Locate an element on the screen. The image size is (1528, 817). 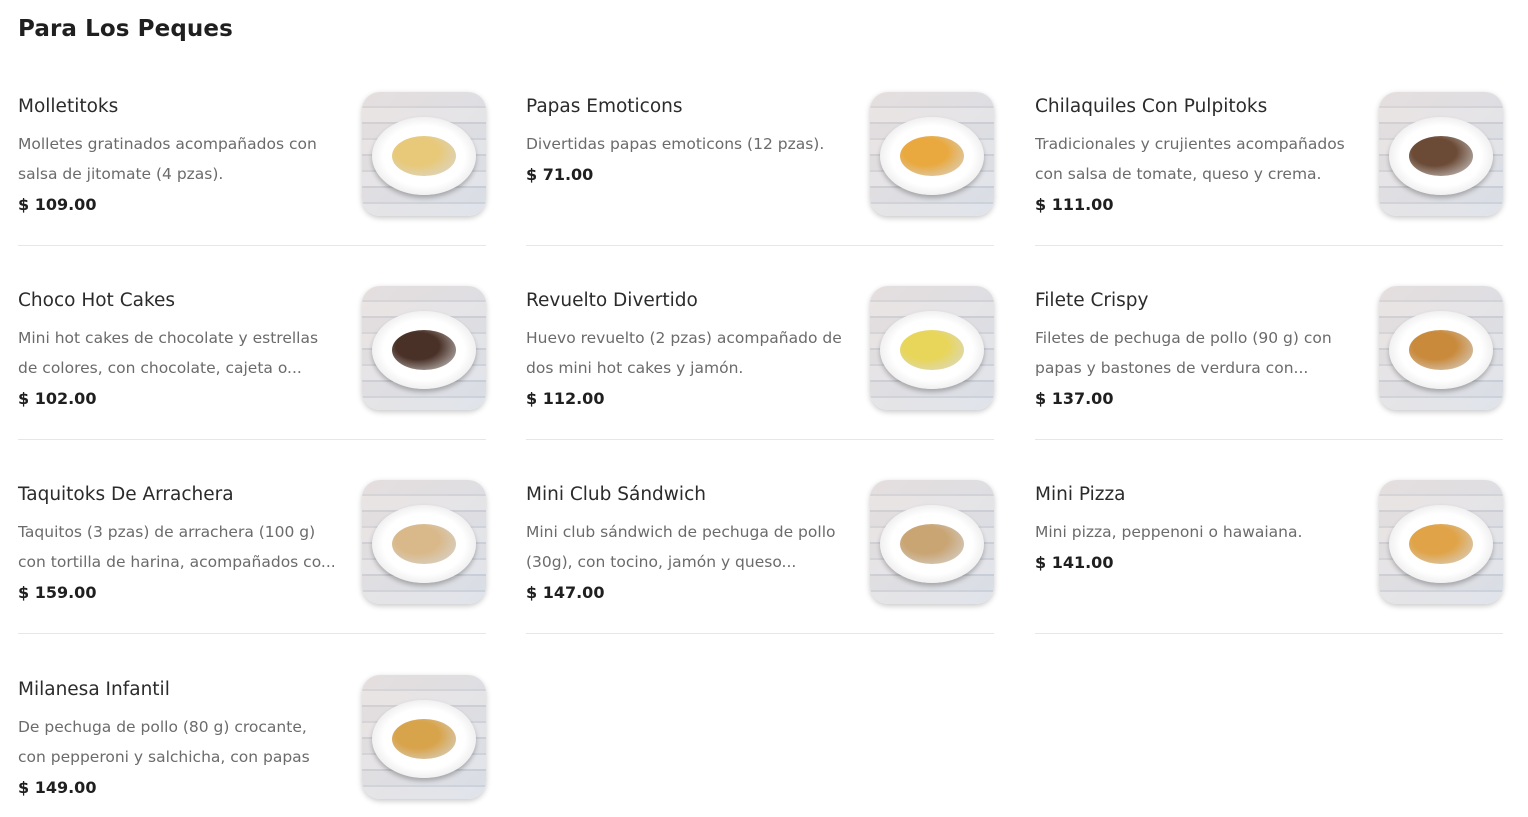
item-name: Milanesa Infantil is located at coordinates (94, 689).